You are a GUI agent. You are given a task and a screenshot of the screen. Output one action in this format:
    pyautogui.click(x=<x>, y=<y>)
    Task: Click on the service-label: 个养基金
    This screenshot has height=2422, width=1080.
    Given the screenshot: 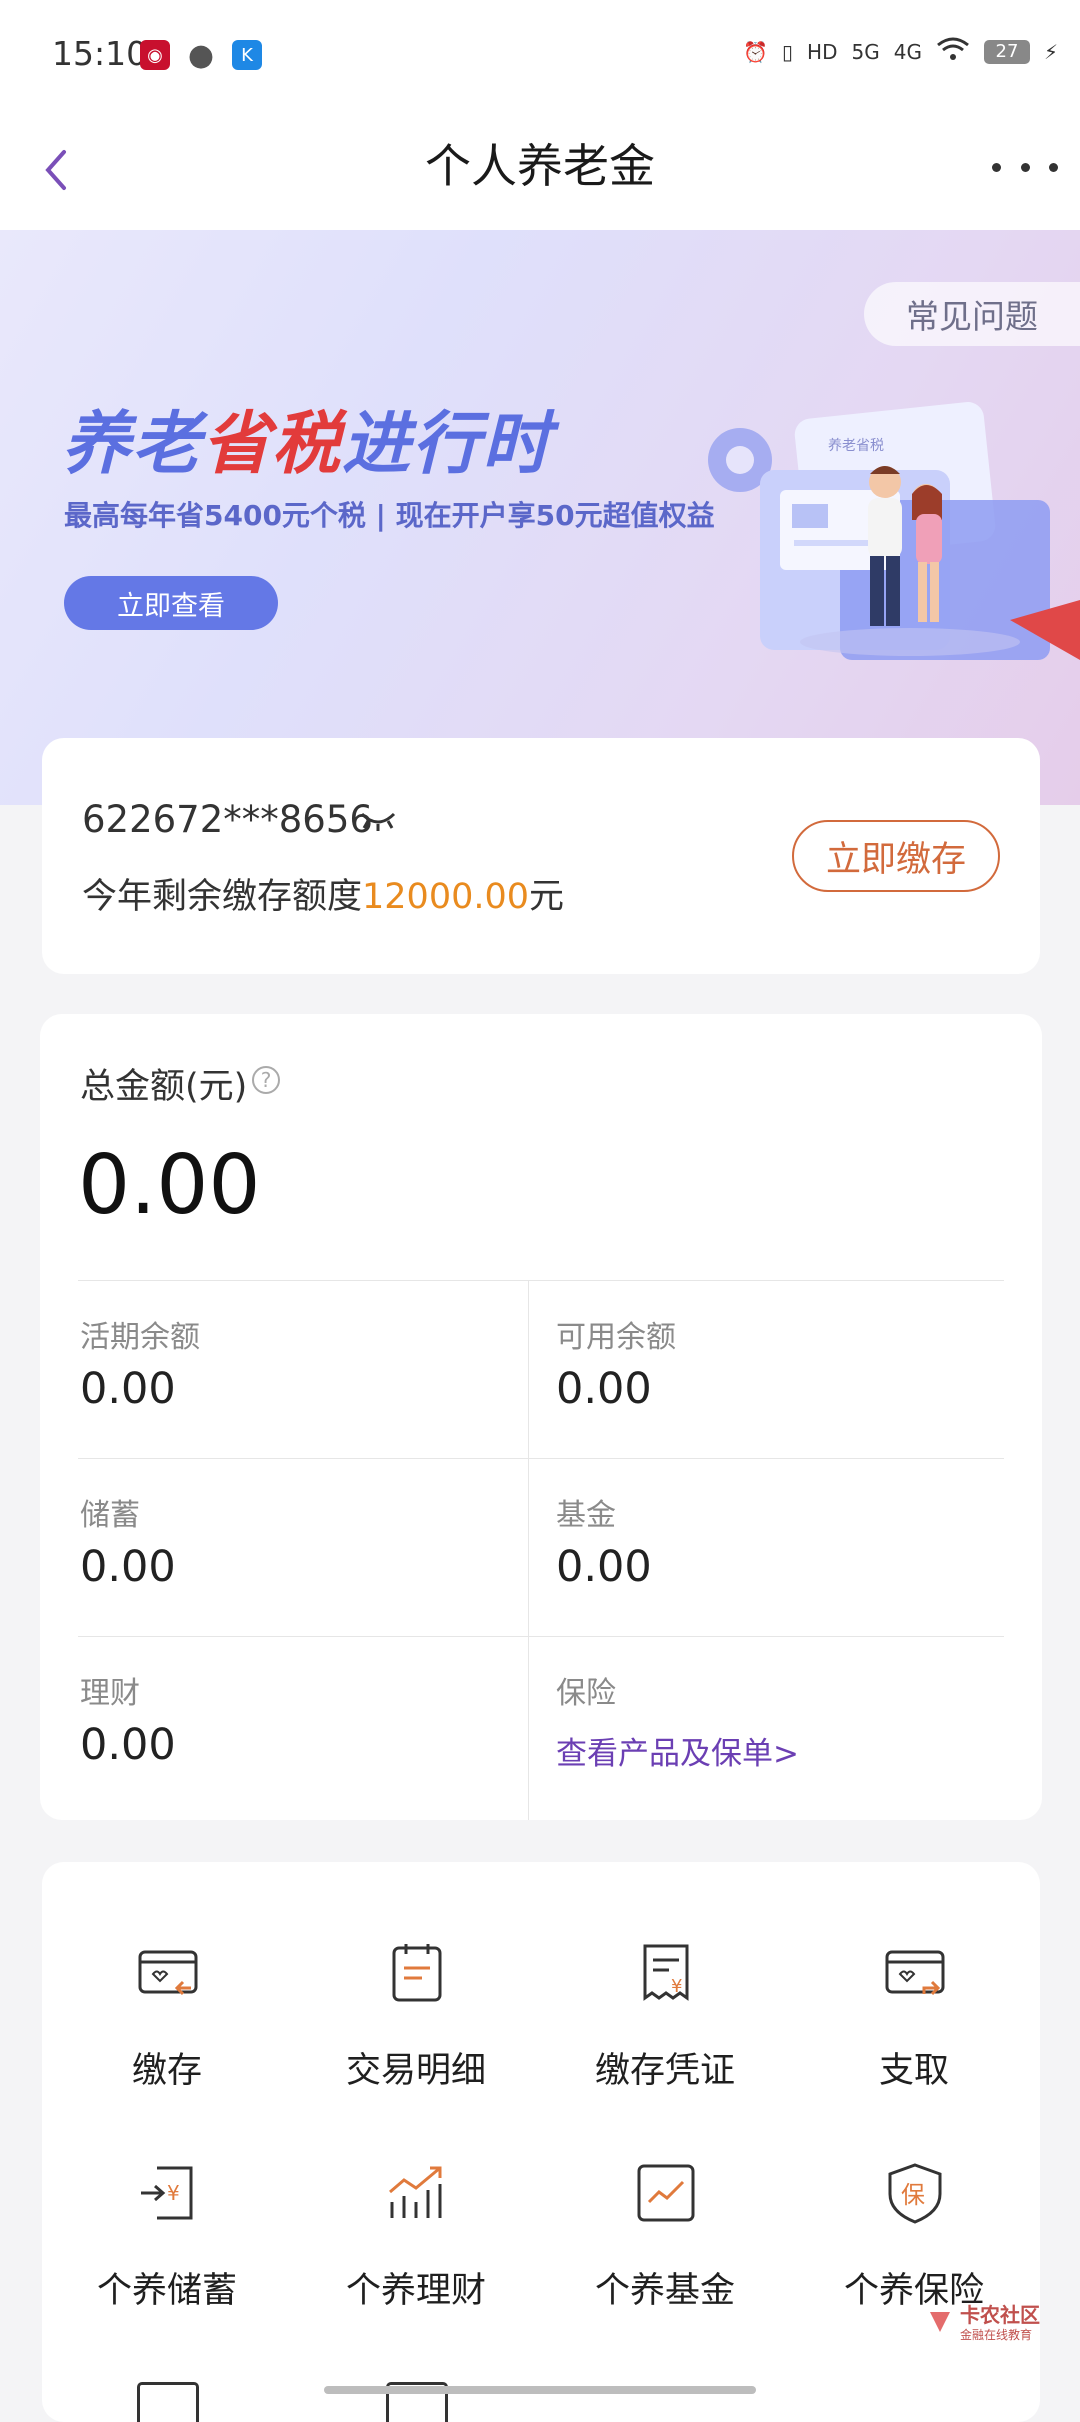 What is the action you would take?
    pyautogui.click(x=664, y=2291)
    